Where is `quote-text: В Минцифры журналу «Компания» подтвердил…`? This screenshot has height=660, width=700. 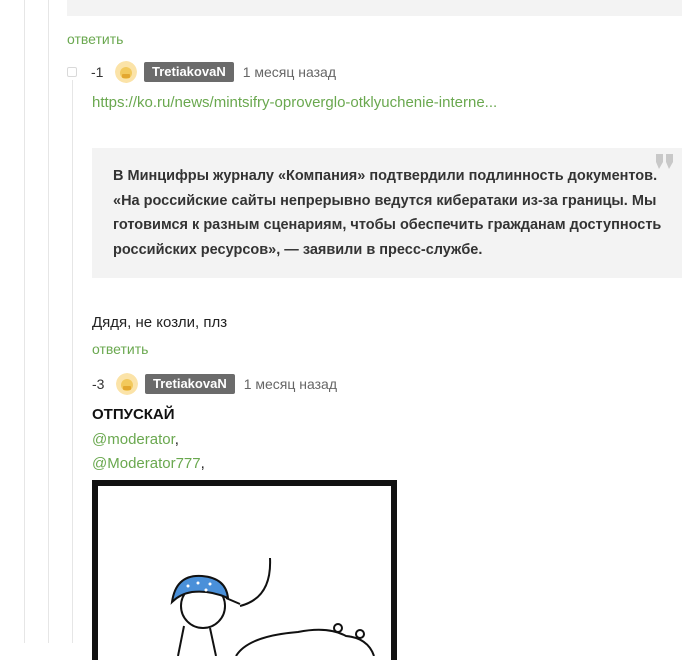
quote-text: В Минцифры журналу «Компания» подтвердил… is located at coordinates (387, 213).